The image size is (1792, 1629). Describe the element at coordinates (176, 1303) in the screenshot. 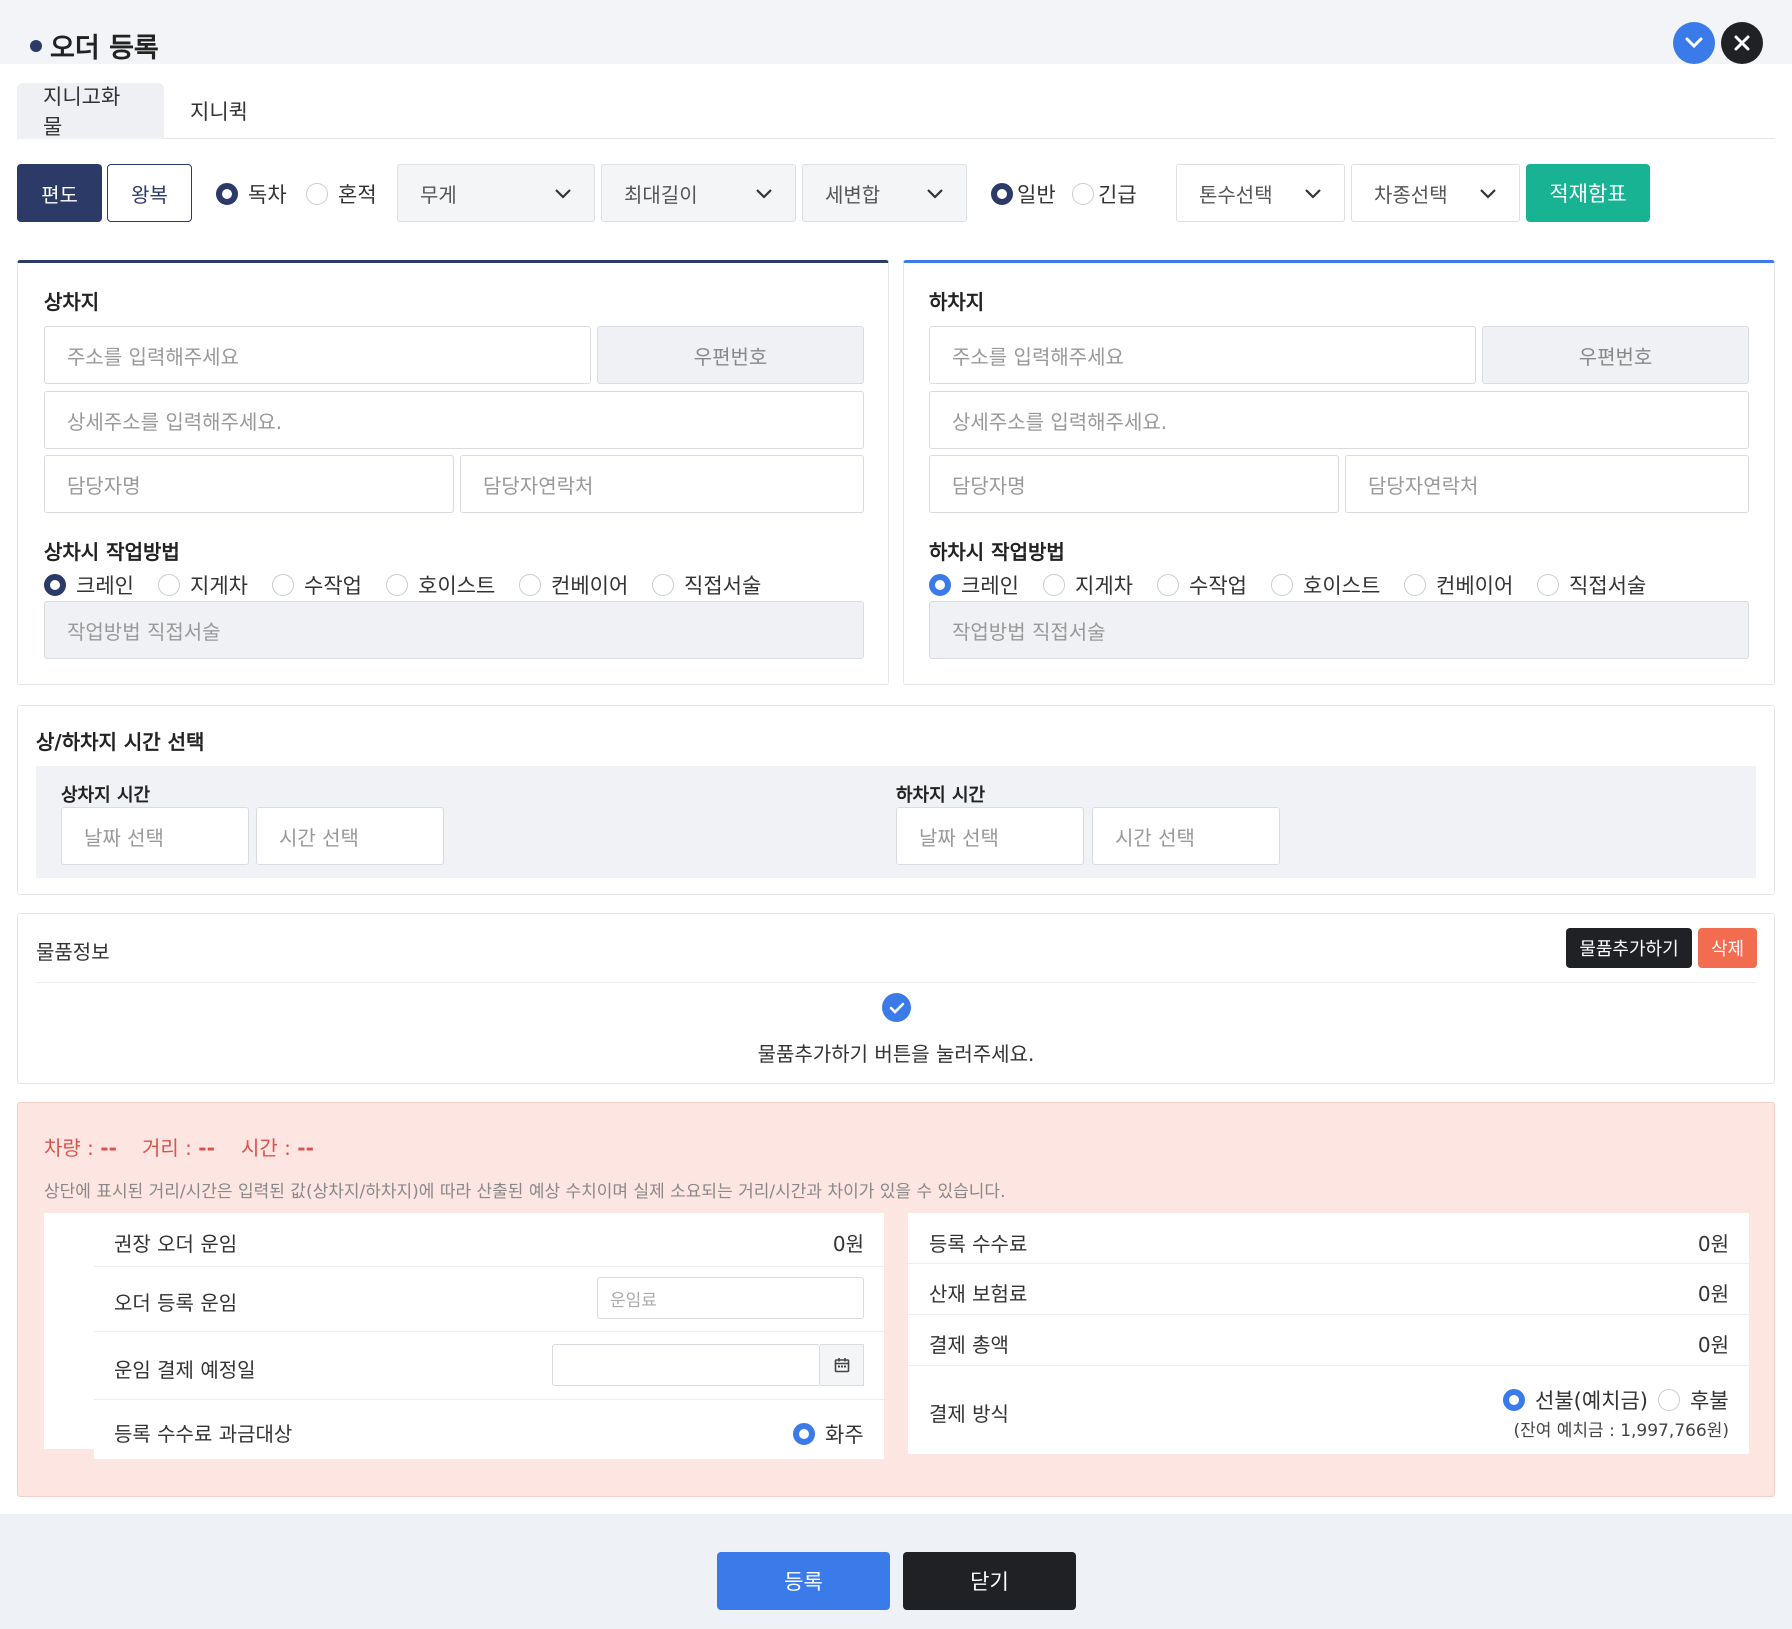

I see `order-fee-label: 오더 등록 운임` at that location.